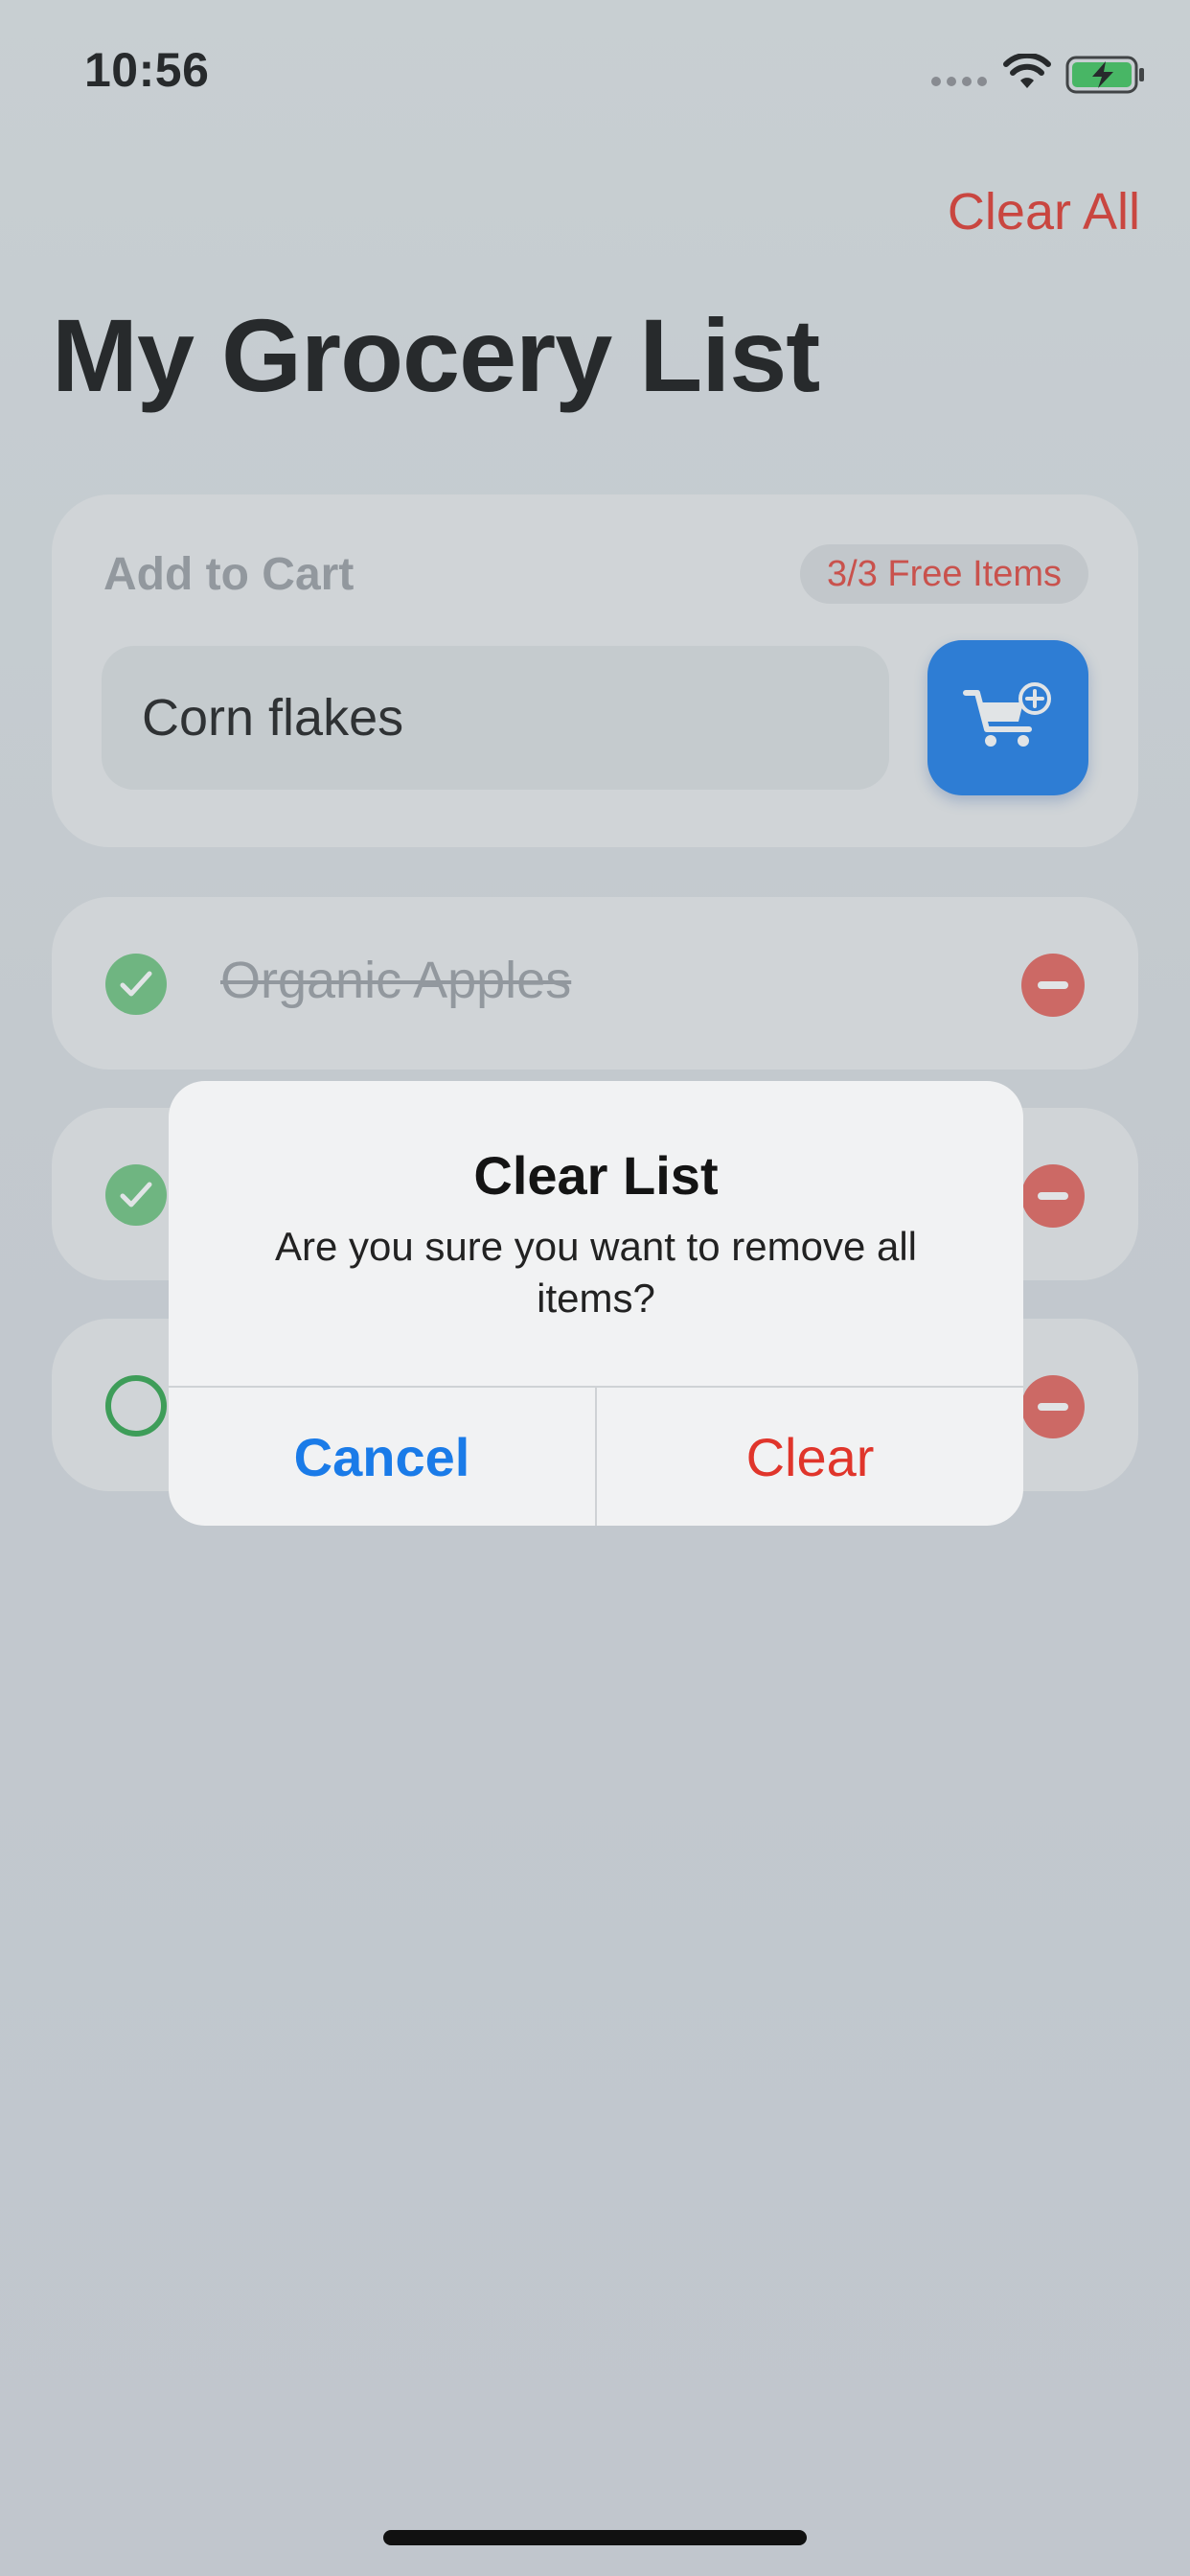 This screenshot has height=2576, width=1190. I want to click on confirm-clear-button: Clear, so click(810, 1457).